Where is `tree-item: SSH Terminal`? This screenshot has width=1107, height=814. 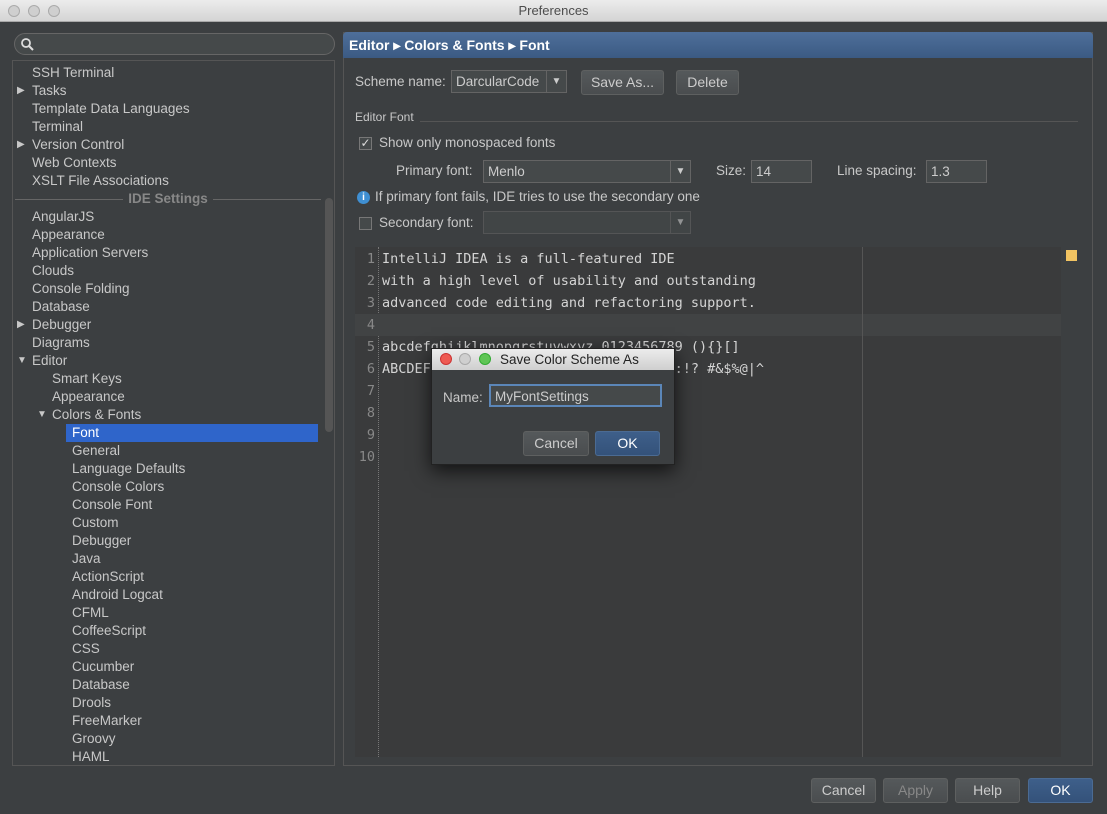 tree-item: SSH Terminal is located at coordinates (73, 73).